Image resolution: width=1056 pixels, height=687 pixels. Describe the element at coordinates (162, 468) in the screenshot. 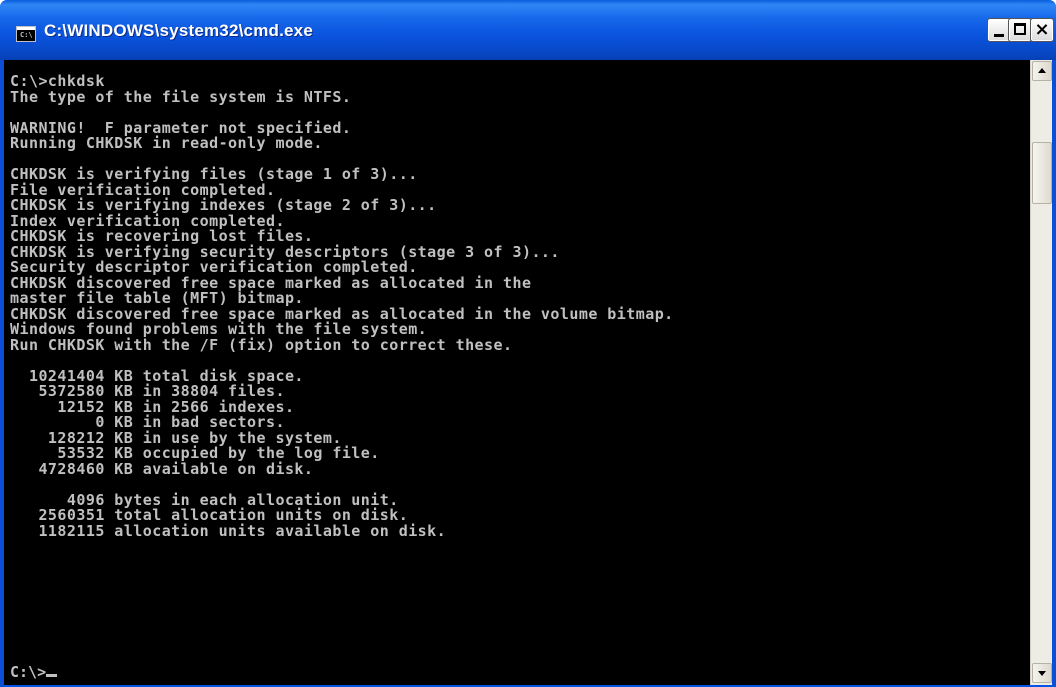

I see `console-line: 4728460 KB available on disk.` at that location.